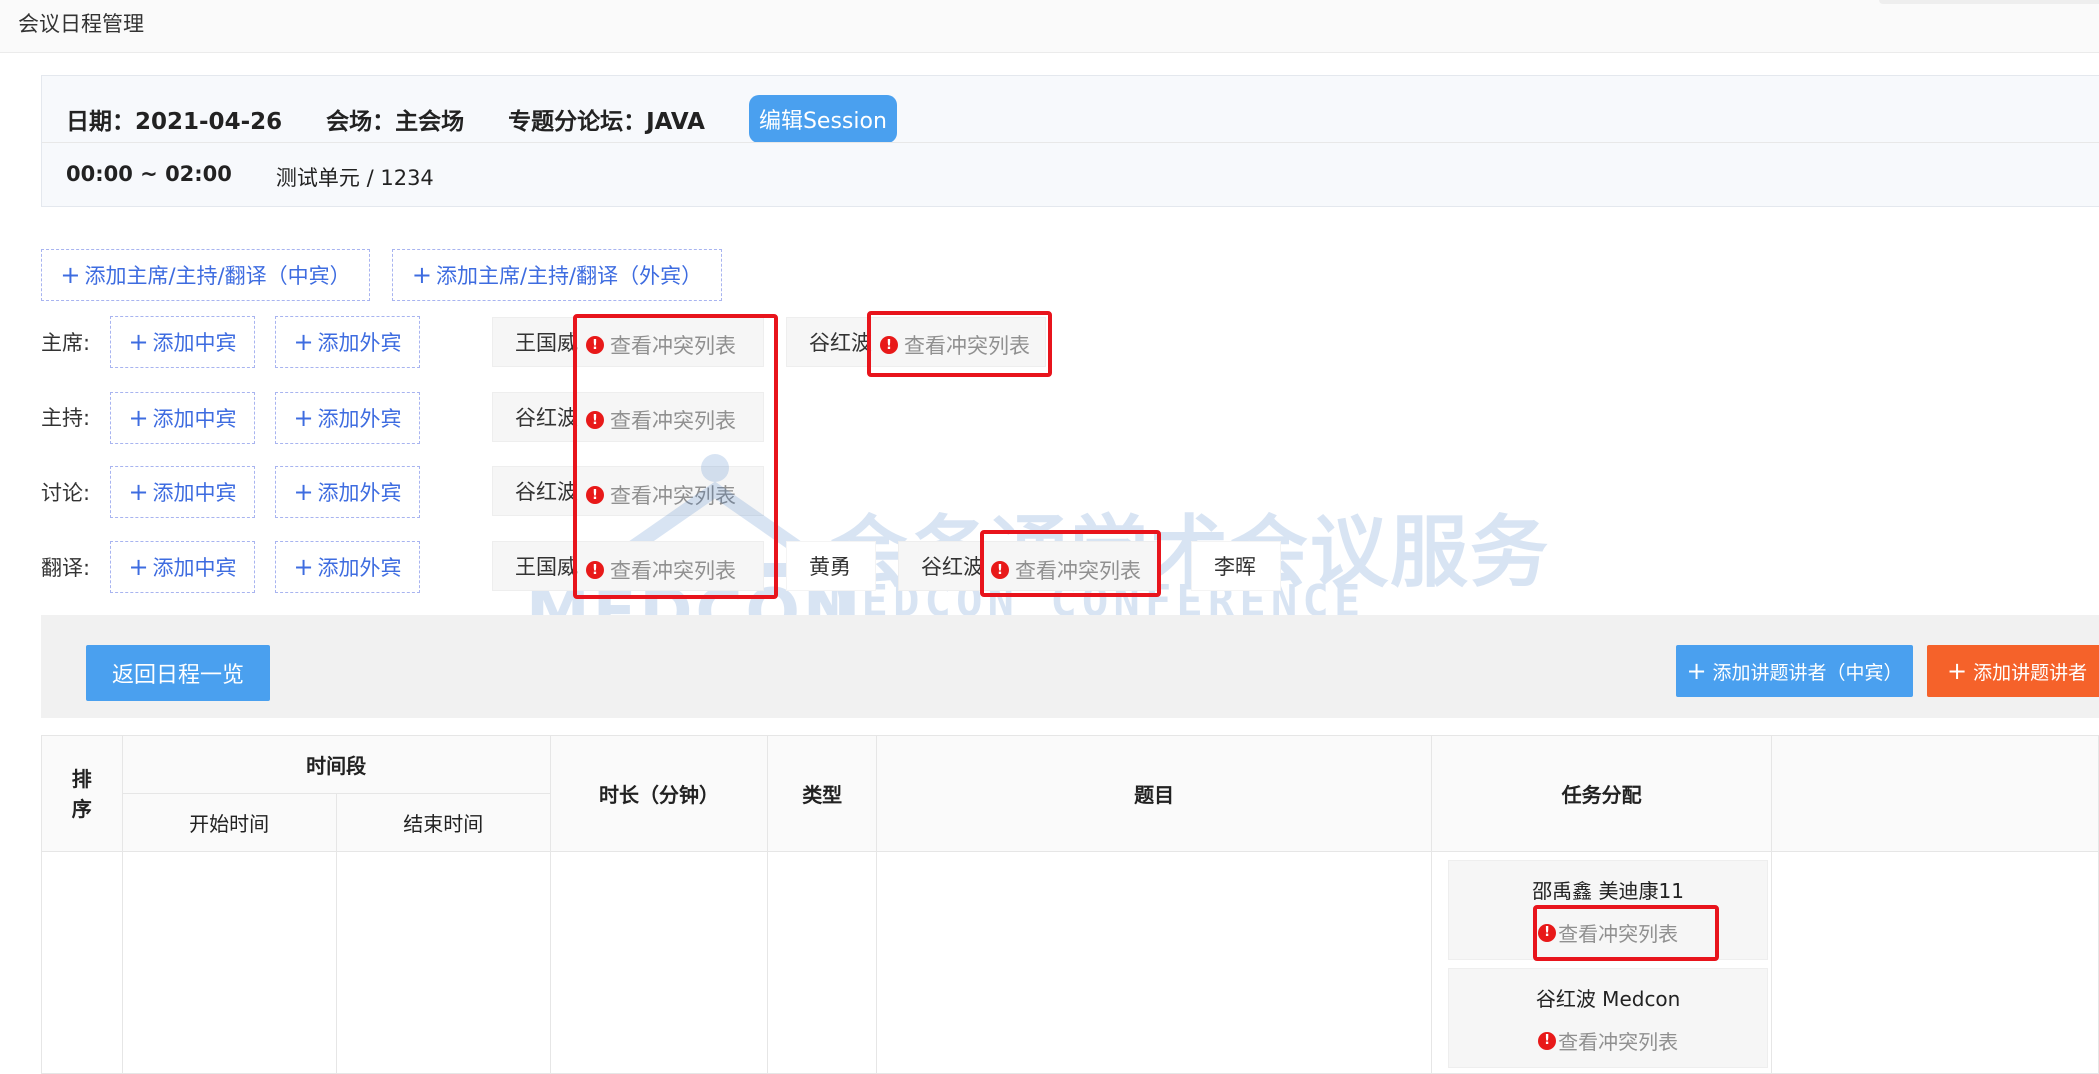 The height and width of the screenshot is (1074, 2099). I want to click on task-person: 邵禹鑫 美迪康11, so click(1608, 891).